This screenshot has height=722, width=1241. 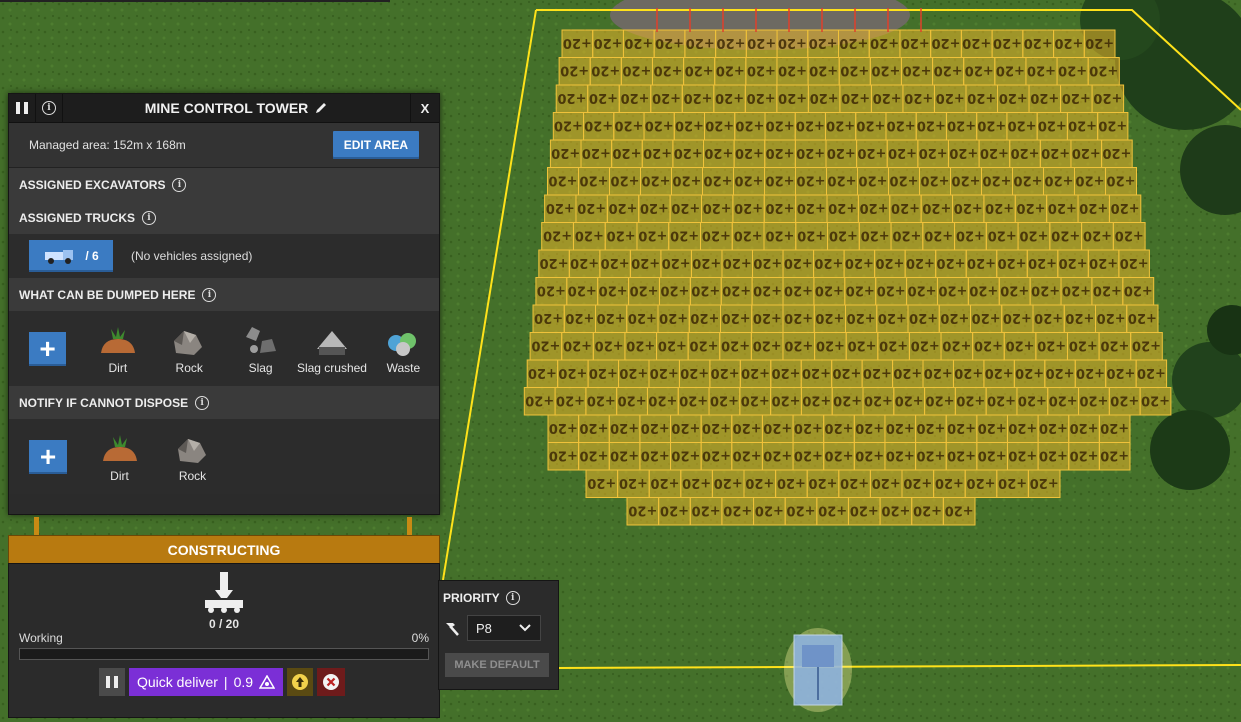 I want to click on assign-trucks-button: / 6, so click(x=71, y=256).